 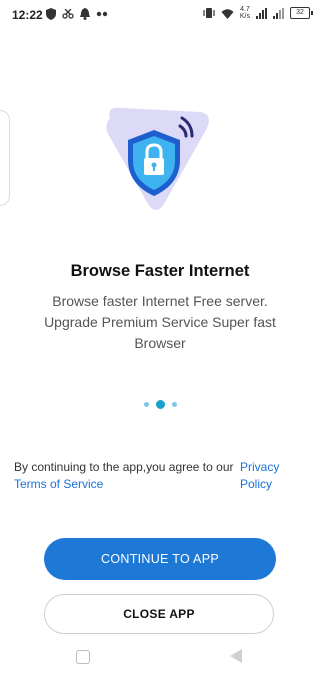 What do you see at coordinates (160, 559) in the screenshot?
I see `continue-to-app-button: CONTINUE TO APP` at bounding box center [160, 559].